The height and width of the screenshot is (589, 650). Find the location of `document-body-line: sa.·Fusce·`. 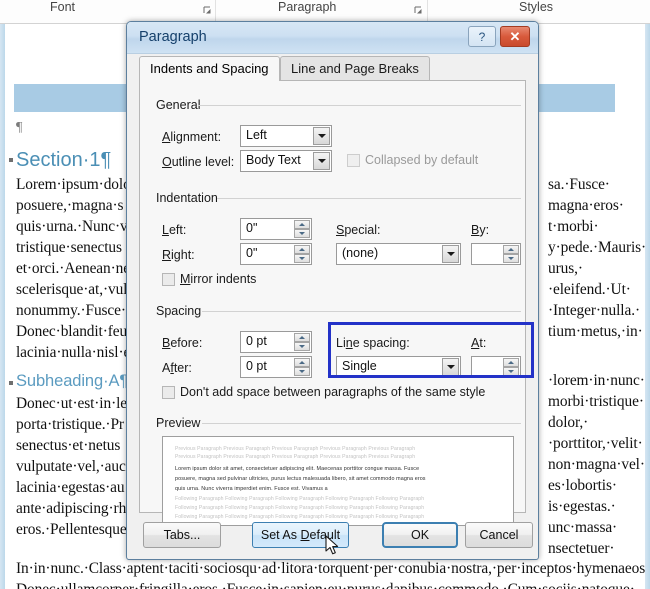

document-body-line: sa.·Fusce· is located at coordinates (579, 184).